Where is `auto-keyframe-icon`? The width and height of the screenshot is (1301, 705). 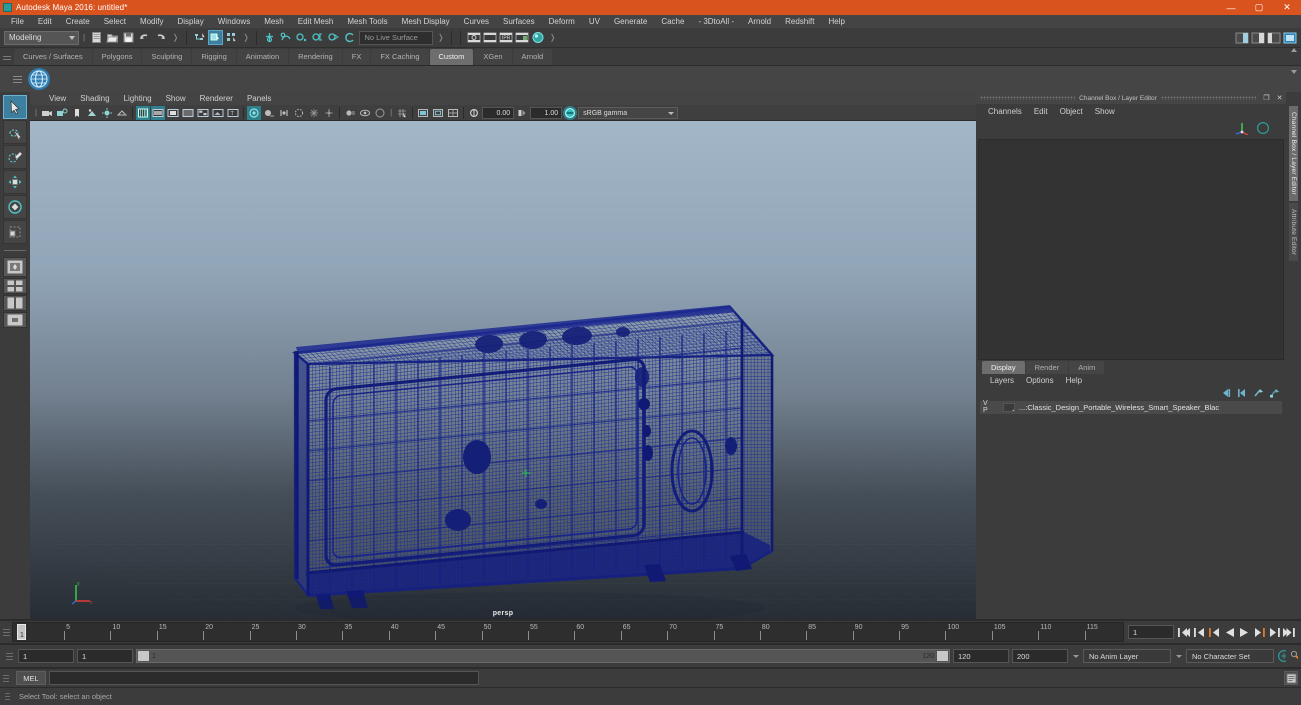
auto-keyframe-icon is located at coordinates (1281, 656).